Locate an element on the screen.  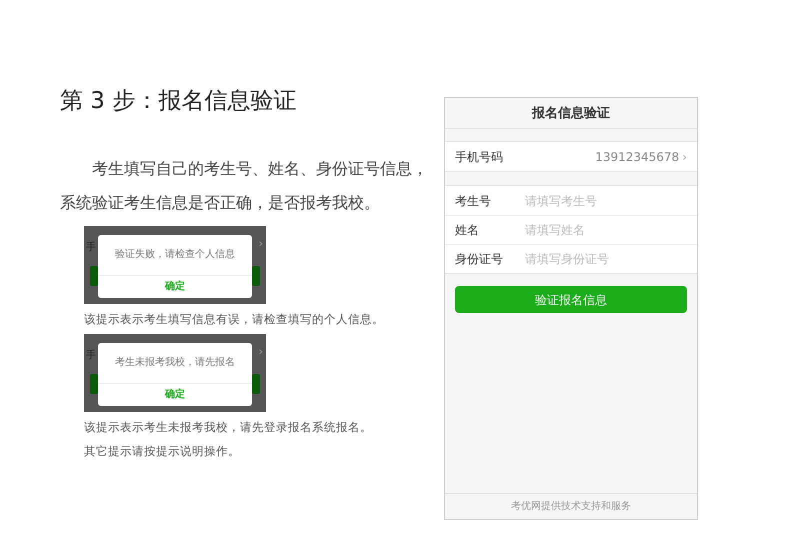
input-field: 请填写考生号 is located at coordinates (600, 201).